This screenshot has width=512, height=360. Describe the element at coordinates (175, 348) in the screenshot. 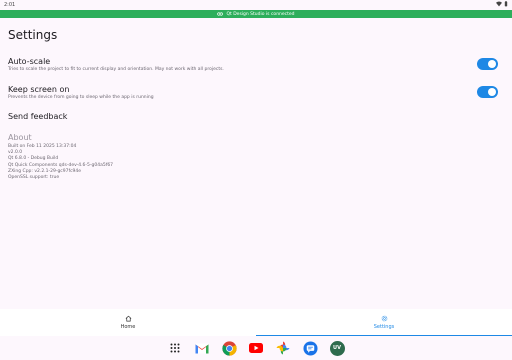

I see `app-drawer-icon` at that location.